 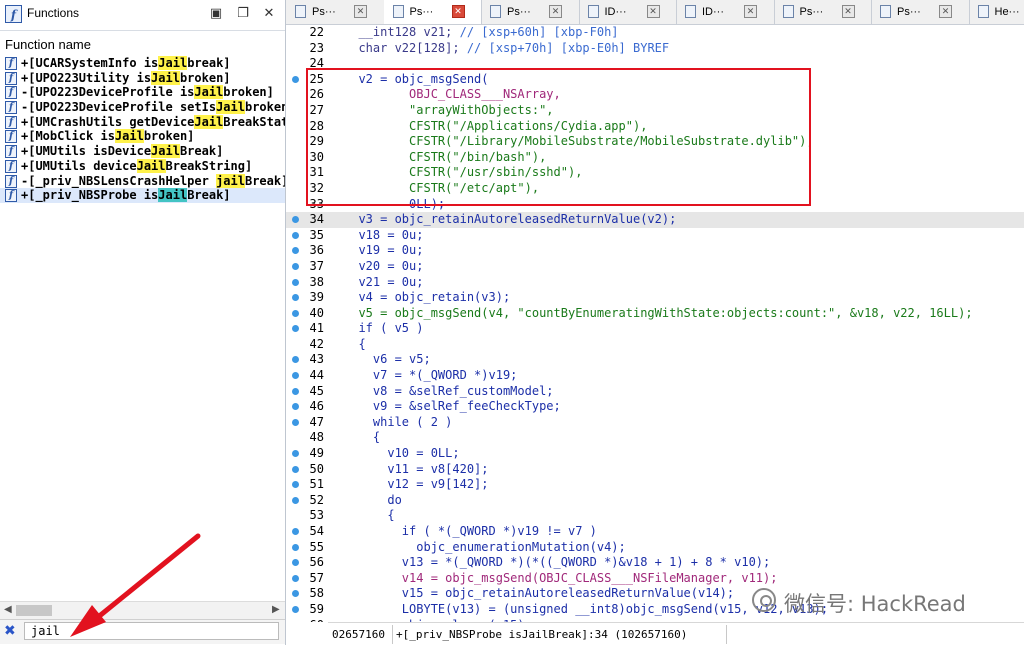 I want to click on minimize-icon: ▣, so click(x=216, y=14).